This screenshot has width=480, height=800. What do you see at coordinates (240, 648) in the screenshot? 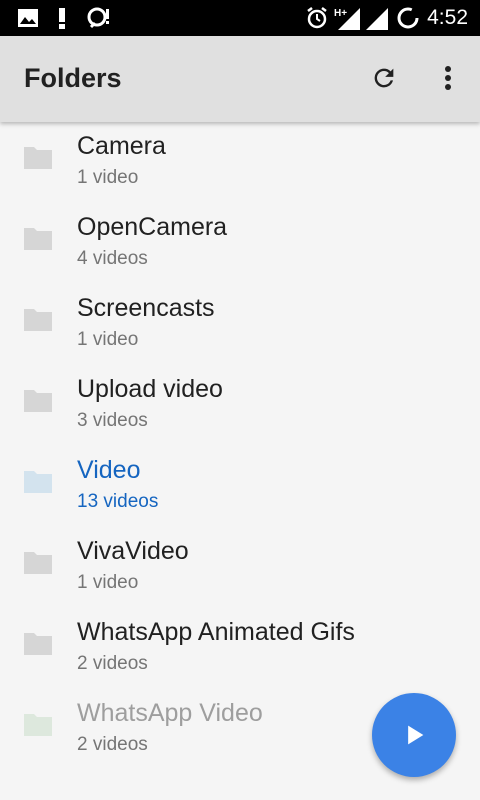
I see `folder-item-whatsapp-animated-gifs: WhatsApp Animated Gifs 2 videos` at bounding box center [240, 648].